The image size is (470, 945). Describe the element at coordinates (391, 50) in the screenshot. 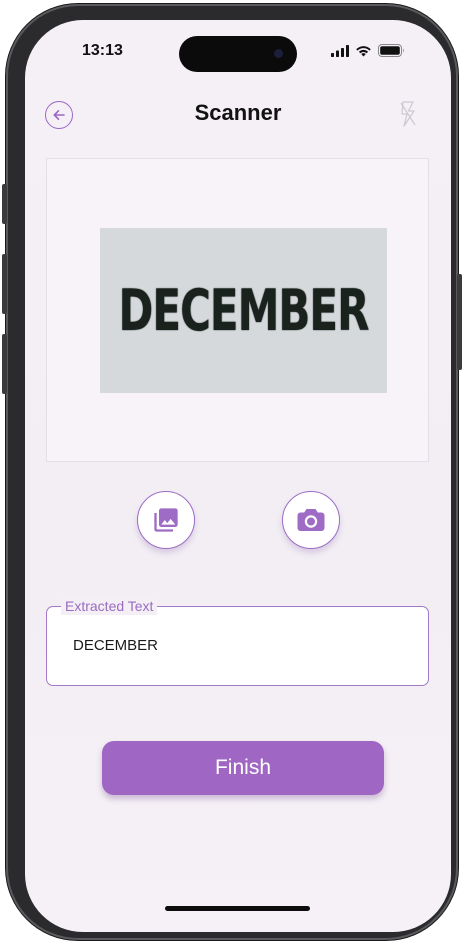

I see `battery-icon` at that location.